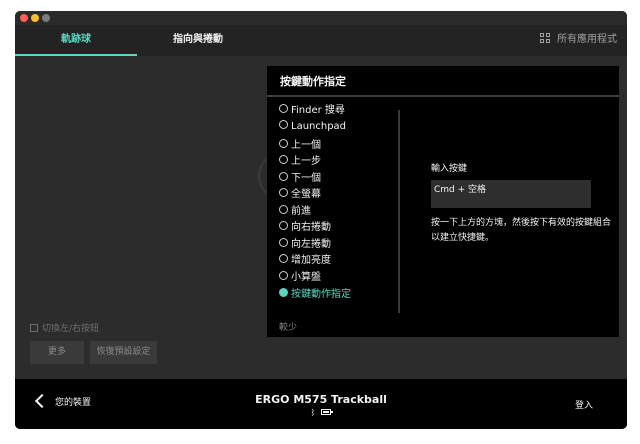 The image size is (640, 444). I want to click on input-key-label: 輸入按鍵, so click(449, 169).